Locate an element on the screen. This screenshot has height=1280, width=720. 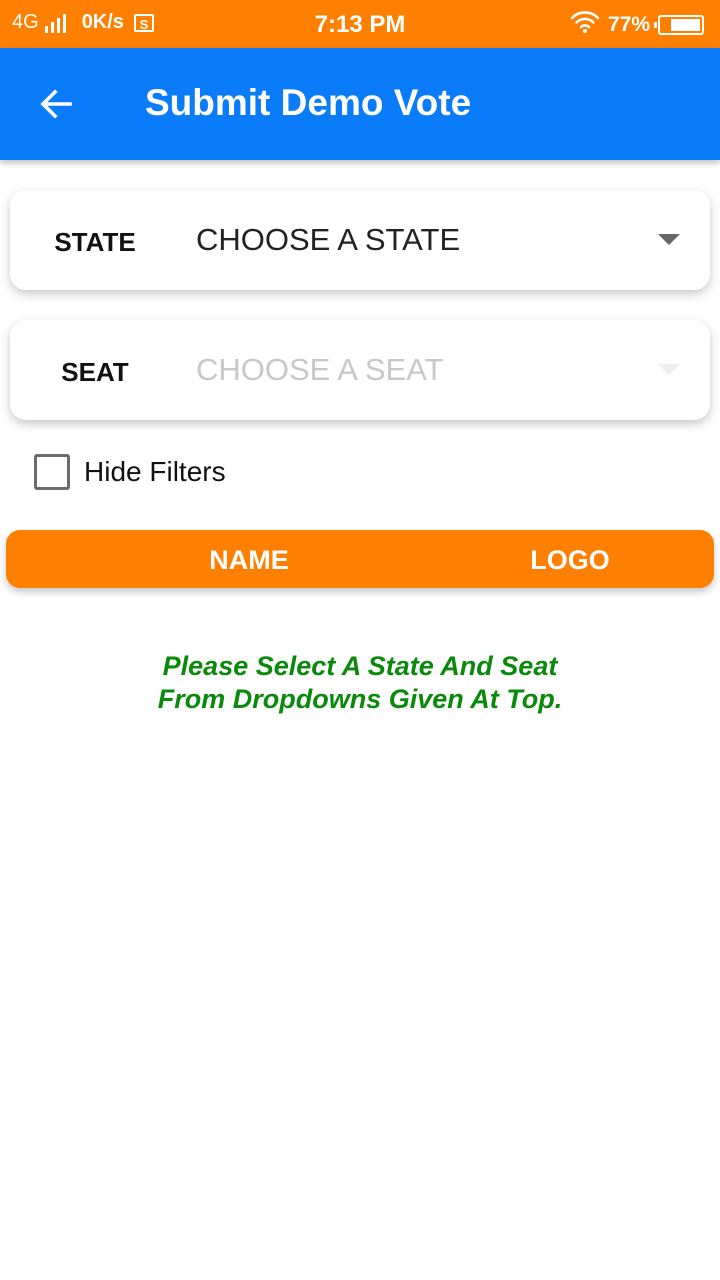
table-header: NAME LOGO is located at coordinates (360, 559).